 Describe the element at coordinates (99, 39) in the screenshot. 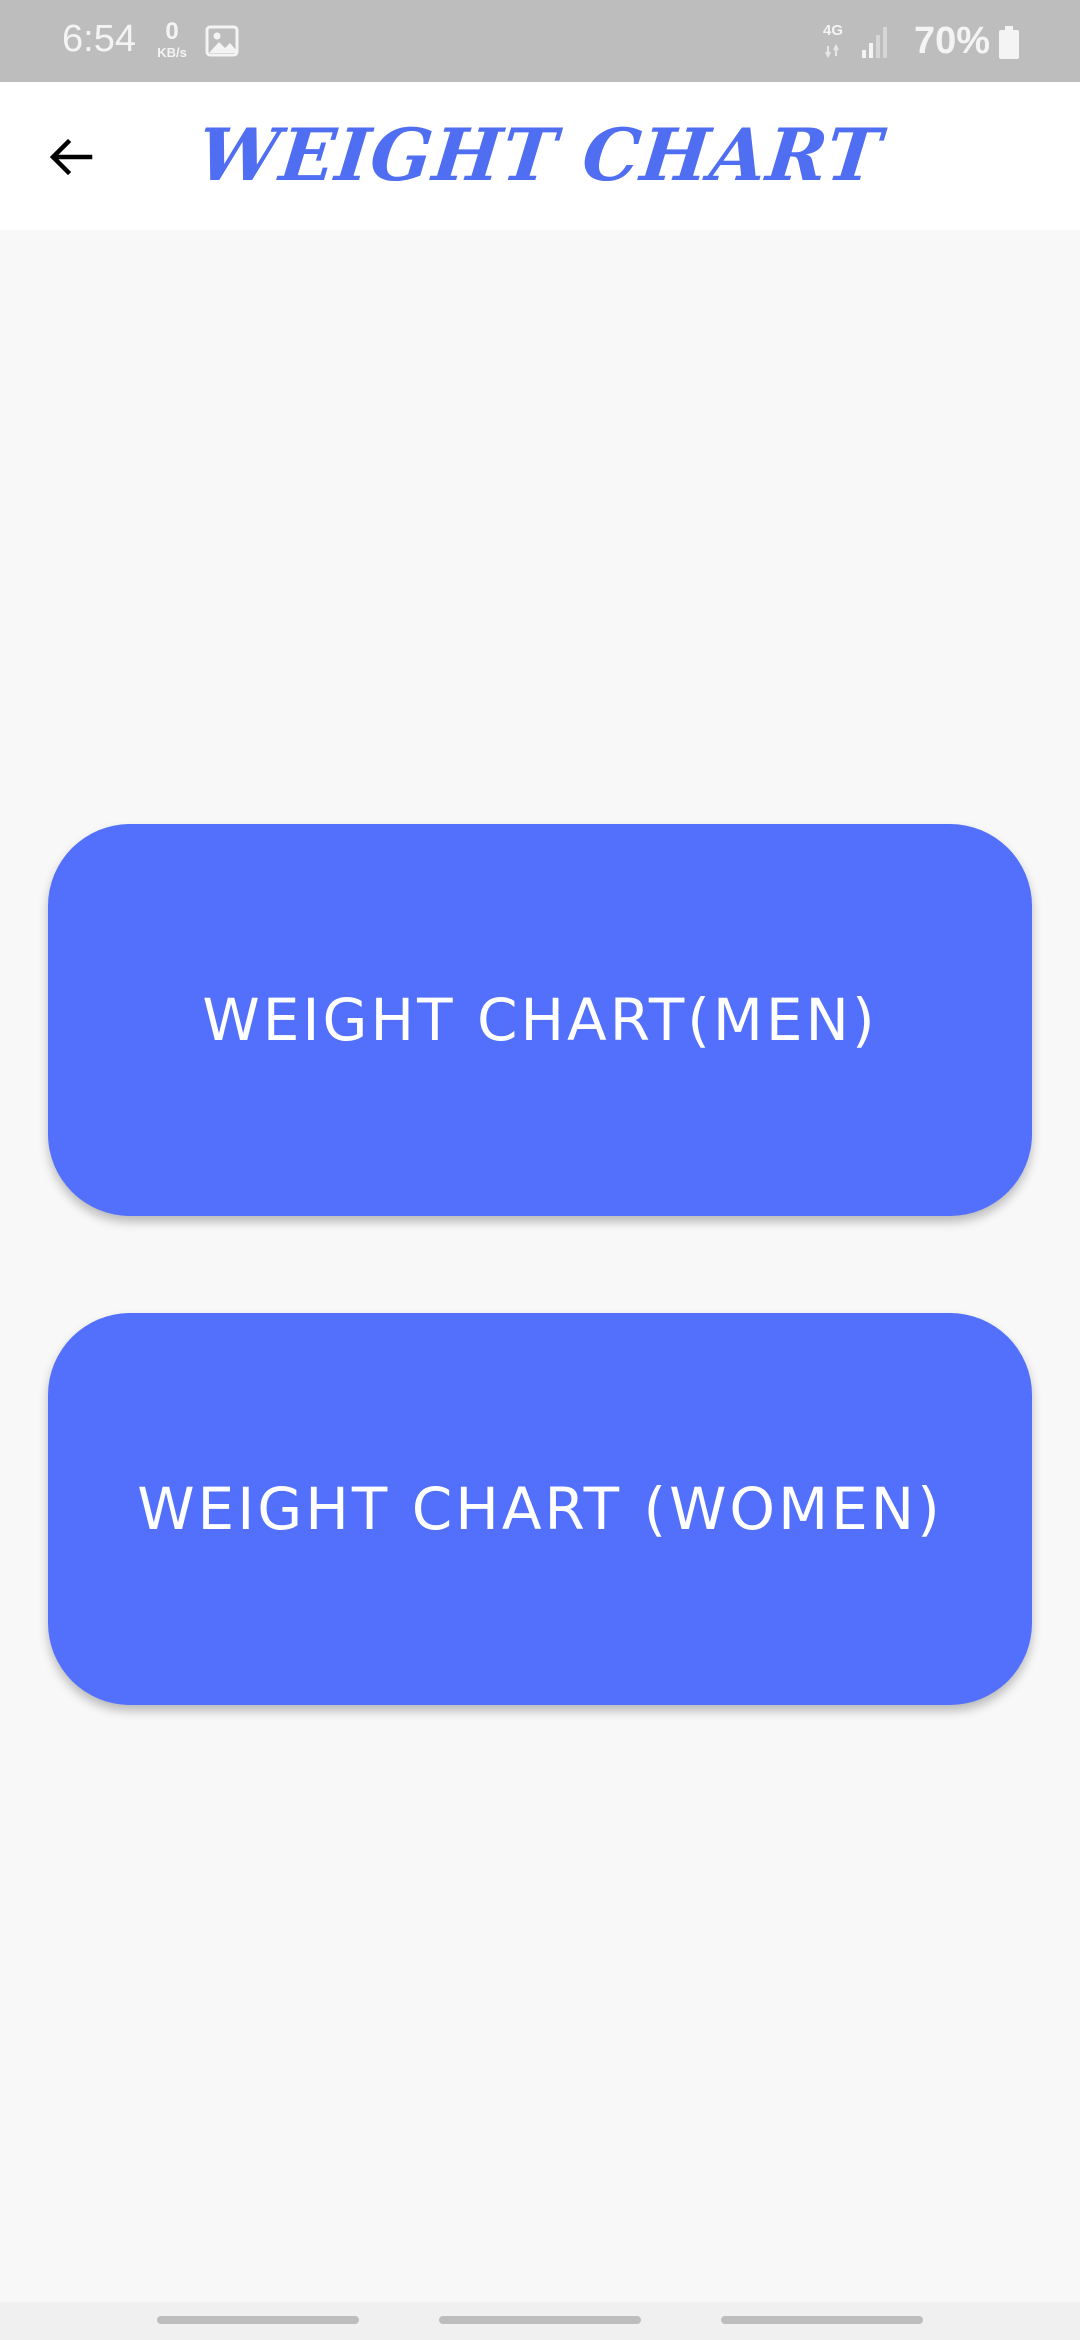

I see `status-time: 6:54` at that location.